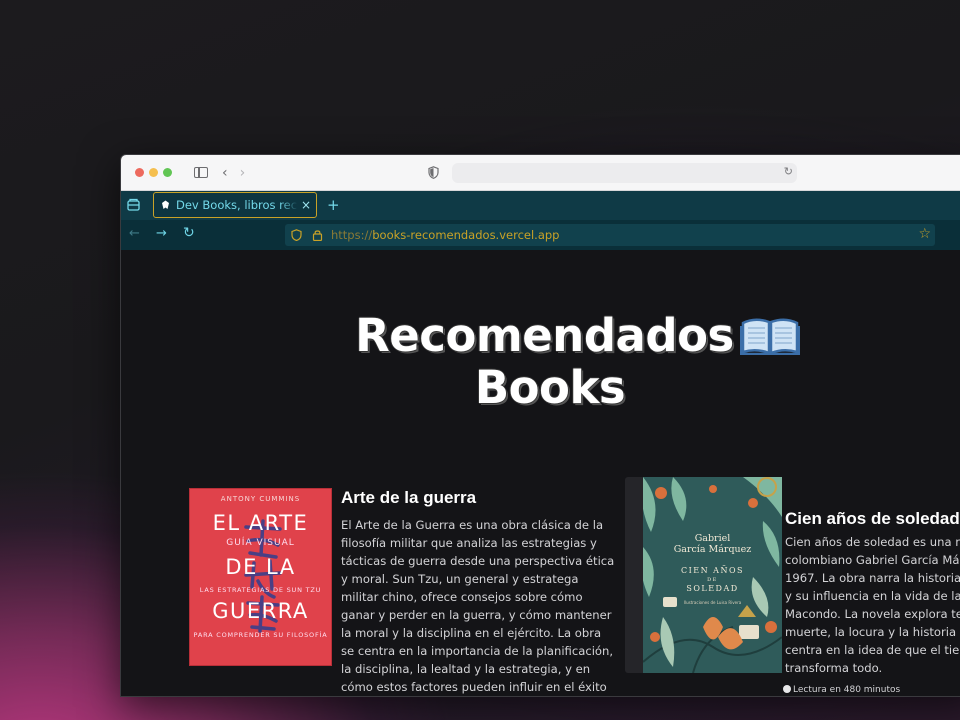  What do you see at coordinates (924, 234) in the screenshot?
I see `bookmark-star-icon: ☆` at bounding box center [924, 234].